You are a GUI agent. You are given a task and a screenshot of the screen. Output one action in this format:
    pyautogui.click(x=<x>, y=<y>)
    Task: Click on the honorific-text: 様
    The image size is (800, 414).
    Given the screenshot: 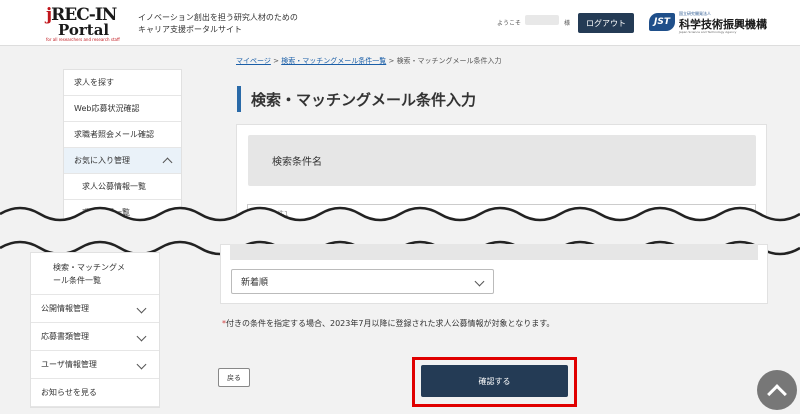 What is the action you would take?
    pyautogui.click(x=567, y=23)
    